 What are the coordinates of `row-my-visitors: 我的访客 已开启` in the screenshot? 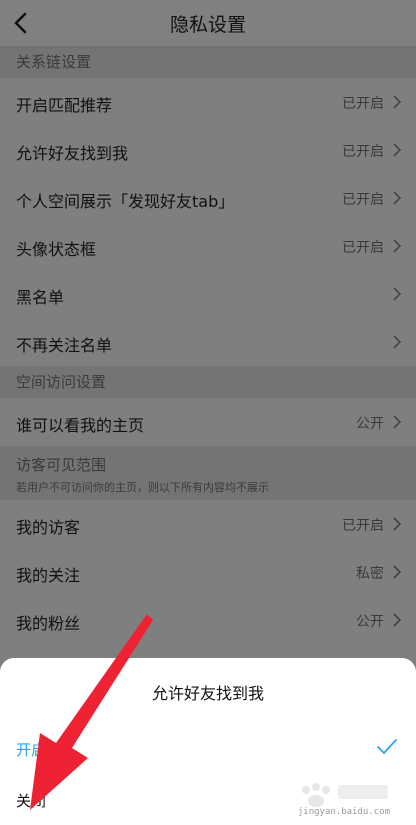 It's located at (208, 524).